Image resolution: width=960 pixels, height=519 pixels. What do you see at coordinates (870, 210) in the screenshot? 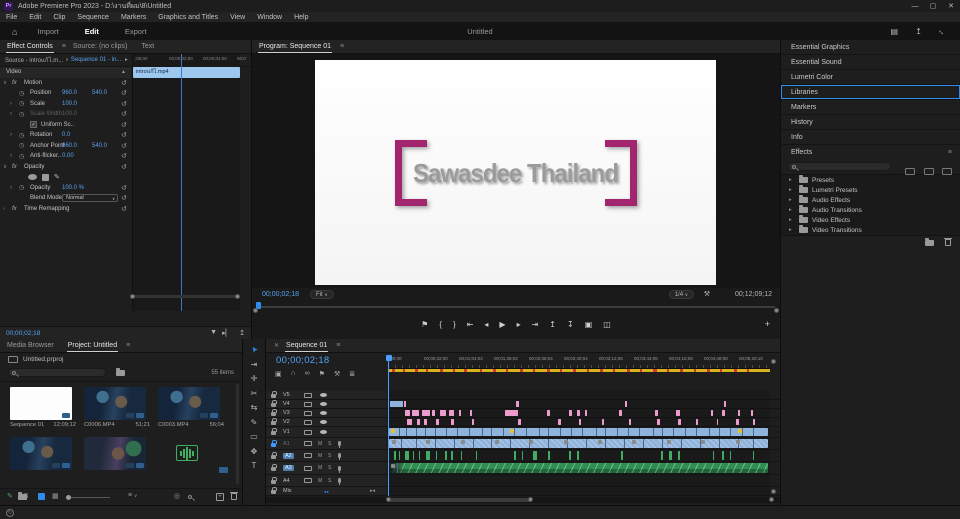
I see `effects-bin-audio-transitions: ▸ Audio Transitions` at bounding box center [870, 210].